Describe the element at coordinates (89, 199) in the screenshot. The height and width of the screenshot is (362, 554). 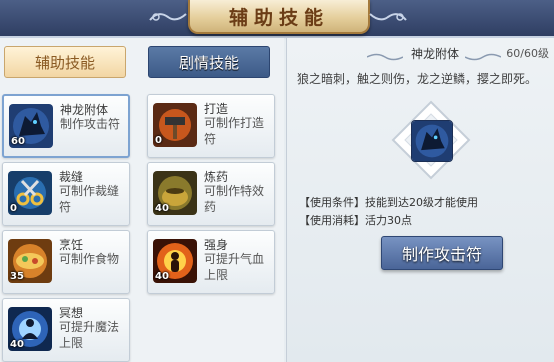
I see `skill-desc: 可制作裁缝符` at that location.